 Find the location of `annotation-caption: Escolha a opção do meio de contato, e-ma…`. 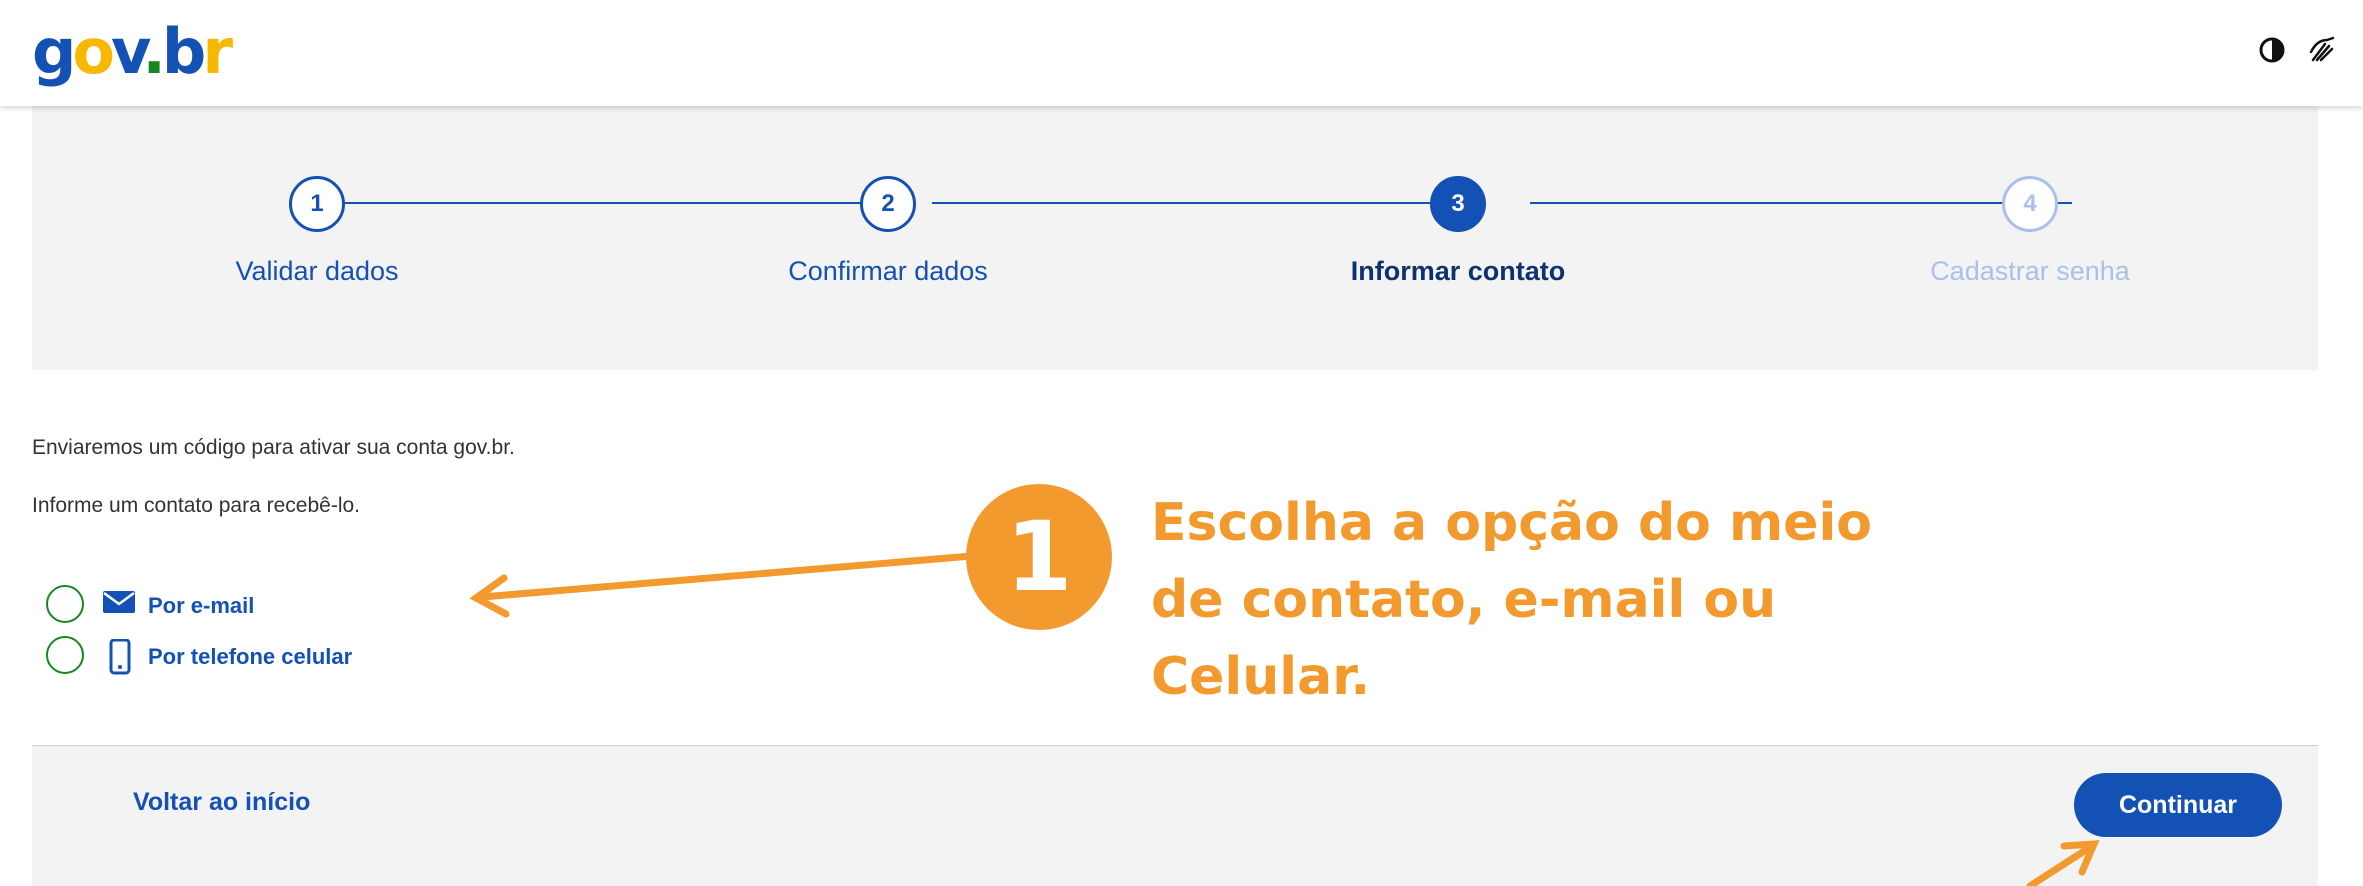

annotation-caption: Escolha a opção do meio de contato, e-ma… is located at coordinates (1511, 600).